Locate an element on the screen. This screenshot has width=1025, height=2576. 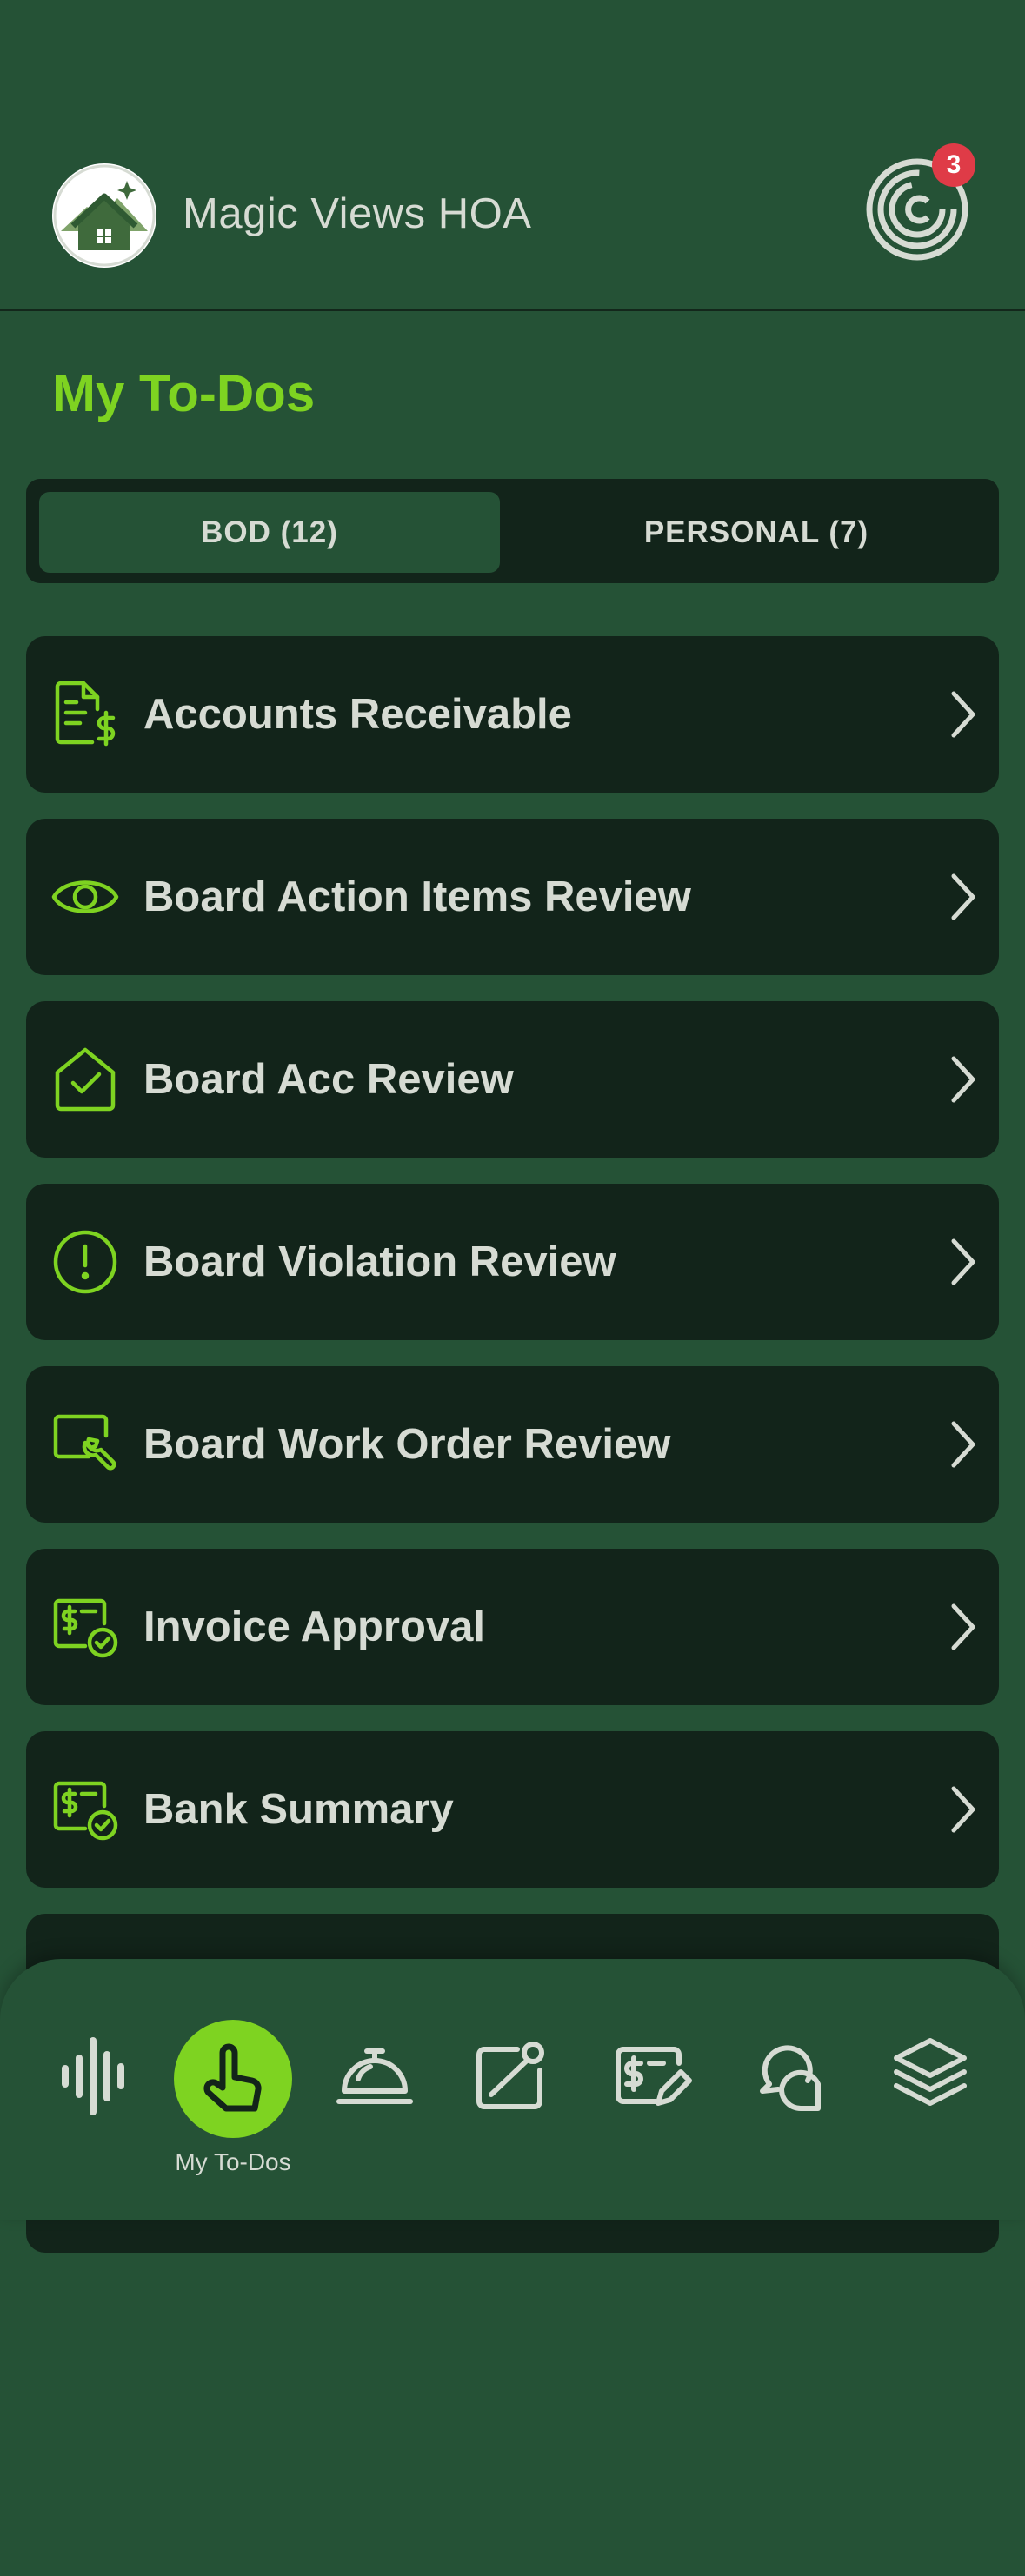
todo-card-board-work-order-review: Board Work Order Review is located at coordinates (512, 1444).